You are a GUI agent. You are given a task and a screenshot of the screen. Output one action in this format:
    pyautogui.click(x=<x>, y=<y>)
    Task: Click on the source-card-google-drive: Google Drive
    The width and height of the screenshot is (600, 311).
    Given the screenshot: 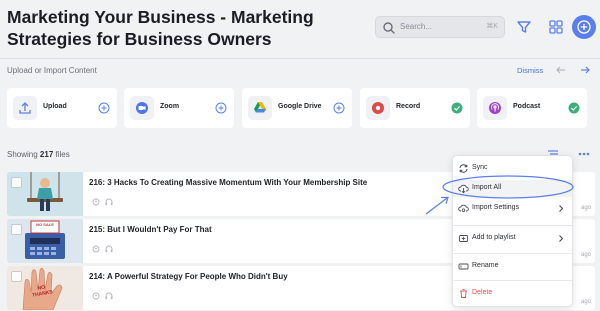 What is the action you would take?
    pyautogui.click(x=297, y=108)
    